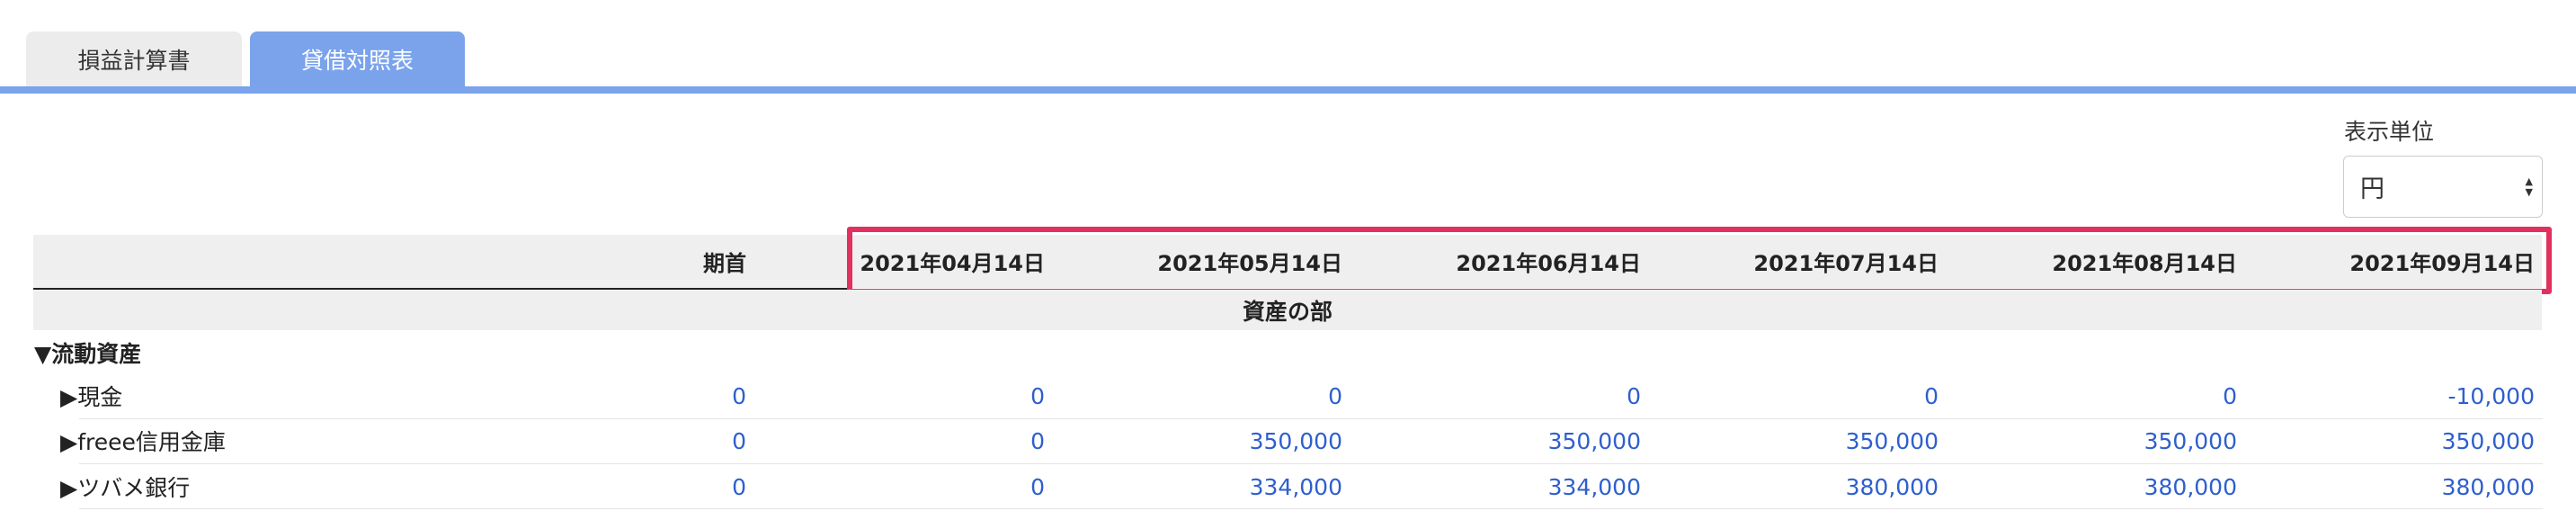  Describe the element at coordinates (953, 263) in the screenshot. I see `column-header-date: 2021年04月14日` at that location.